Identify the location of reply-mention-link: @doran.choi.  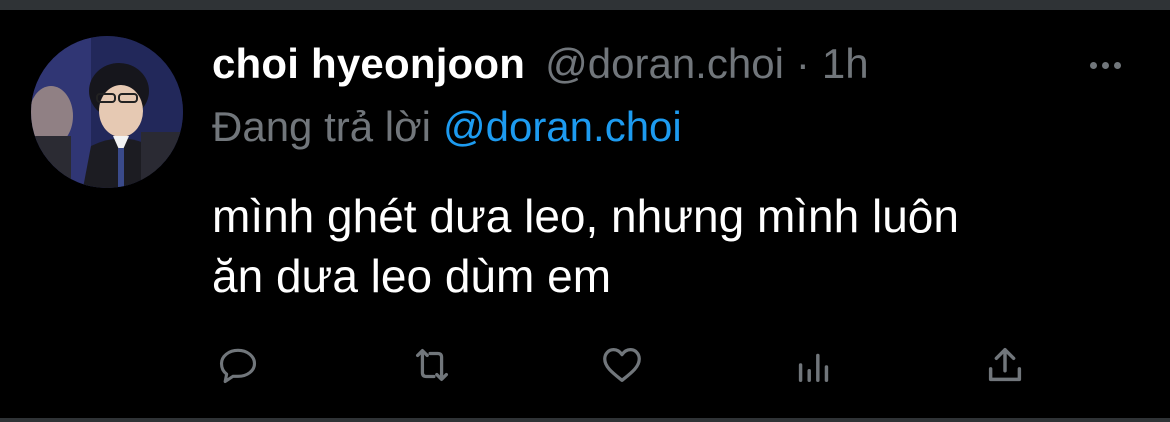
(562, 126).